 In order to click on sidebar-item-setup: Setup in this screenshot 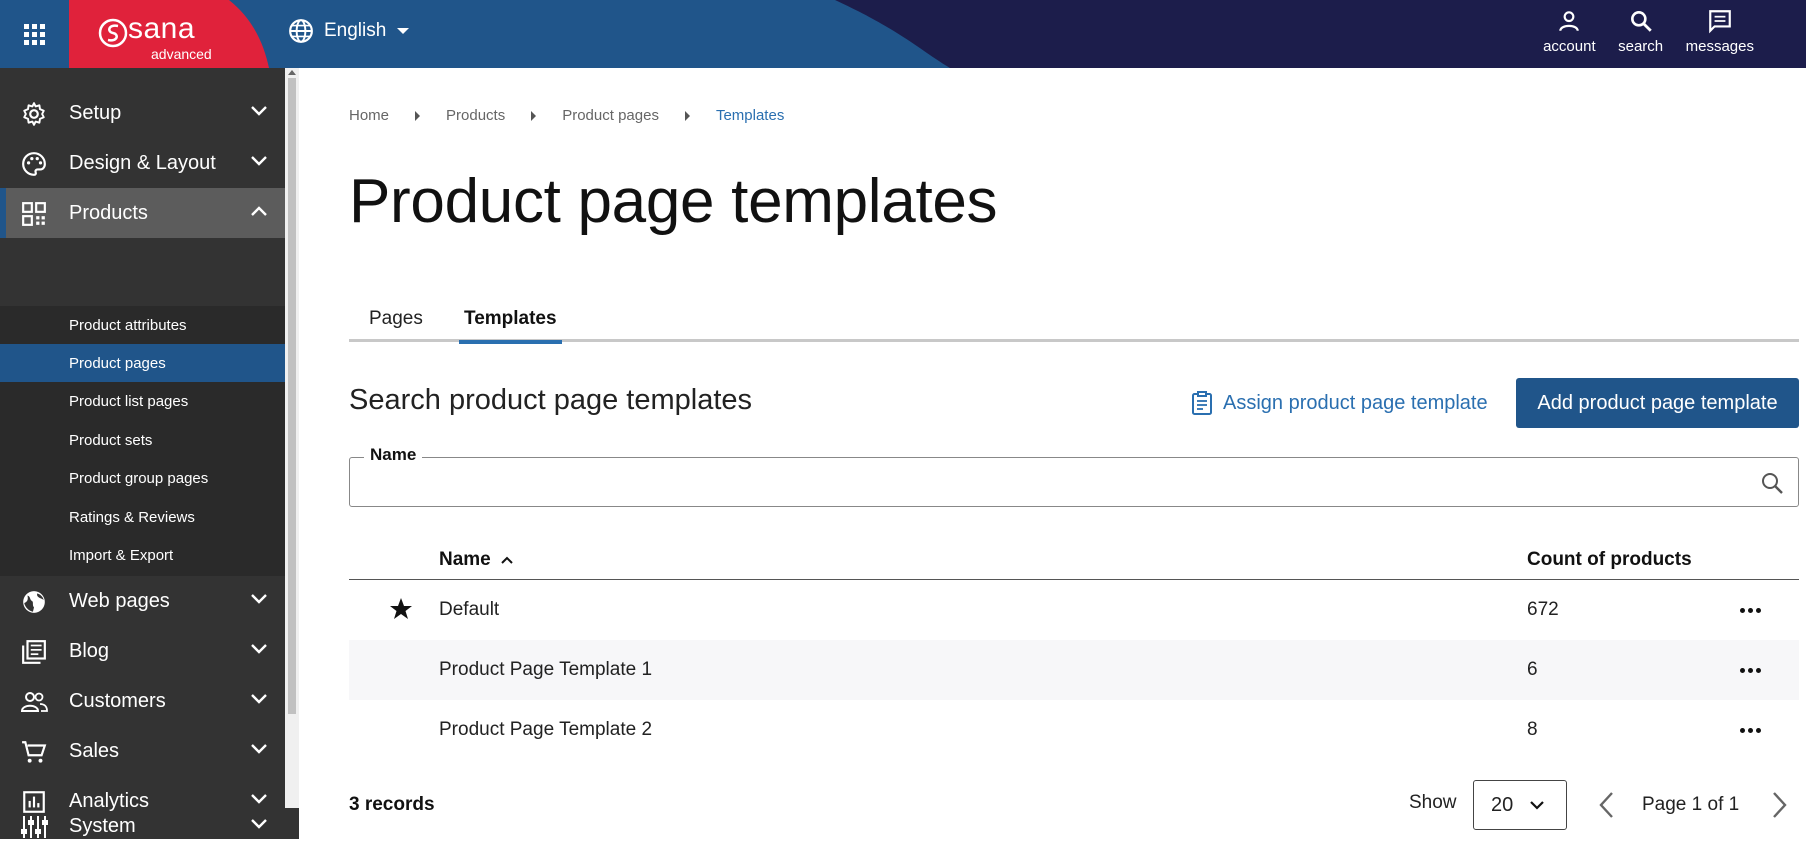, I will do `click(142, 113)`.